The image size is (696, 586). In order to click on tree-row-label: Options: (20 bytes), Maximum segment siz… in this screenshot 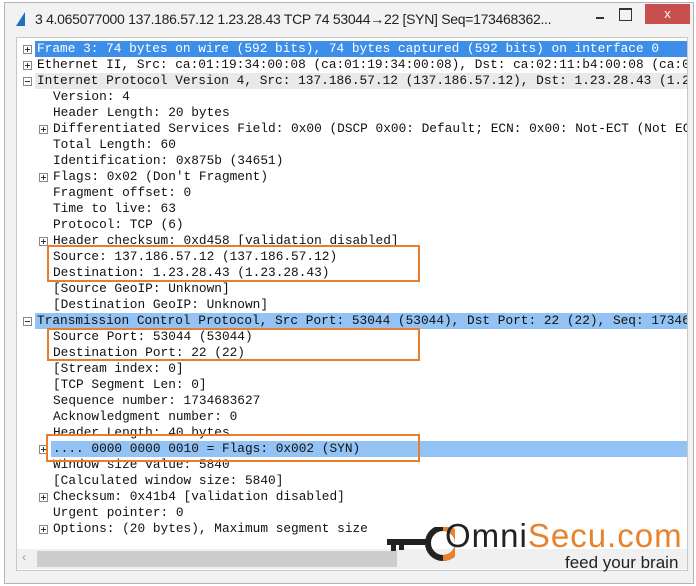, I will do `click(210, 528)`.